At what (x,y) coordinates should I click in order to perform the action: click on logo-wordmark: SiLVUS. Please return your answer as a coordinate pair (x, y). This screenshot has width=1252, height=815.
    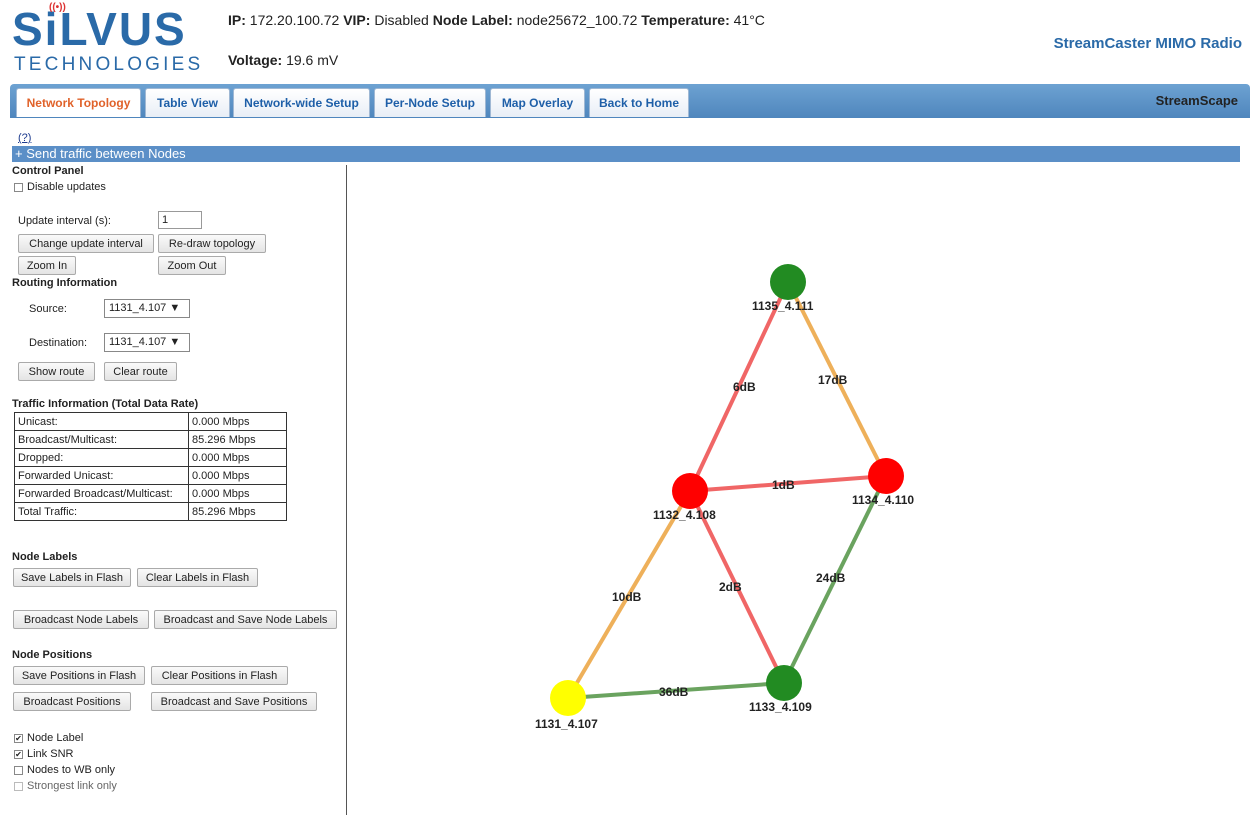
    Looking at the image, I should click on (99, 29).